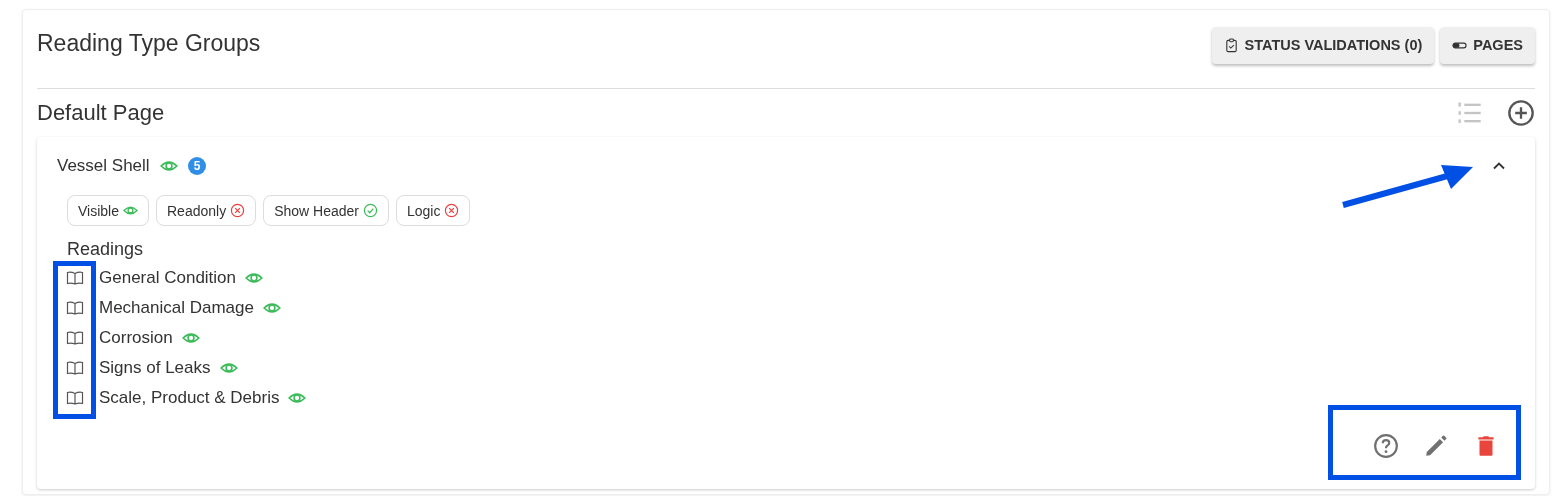 This screenshot has height=496, width=1552. What do you see at coordinates (1386, 446) in the screenshot?
I see `help-icon` at bounding box center [1386, 446].